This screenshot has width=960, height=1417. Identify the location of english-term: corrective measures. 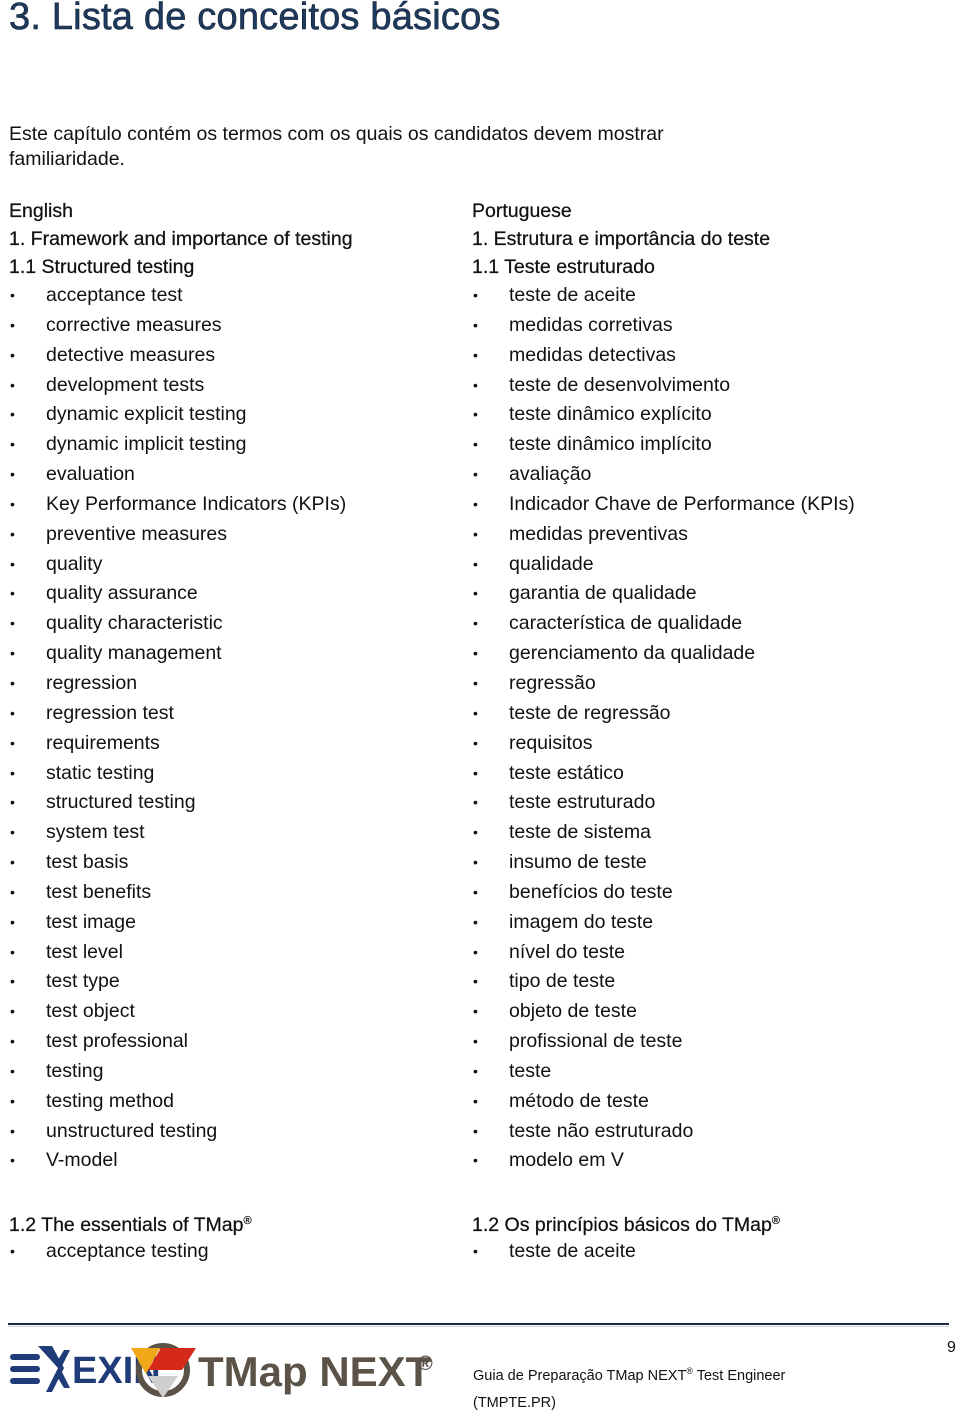
(134, 324).